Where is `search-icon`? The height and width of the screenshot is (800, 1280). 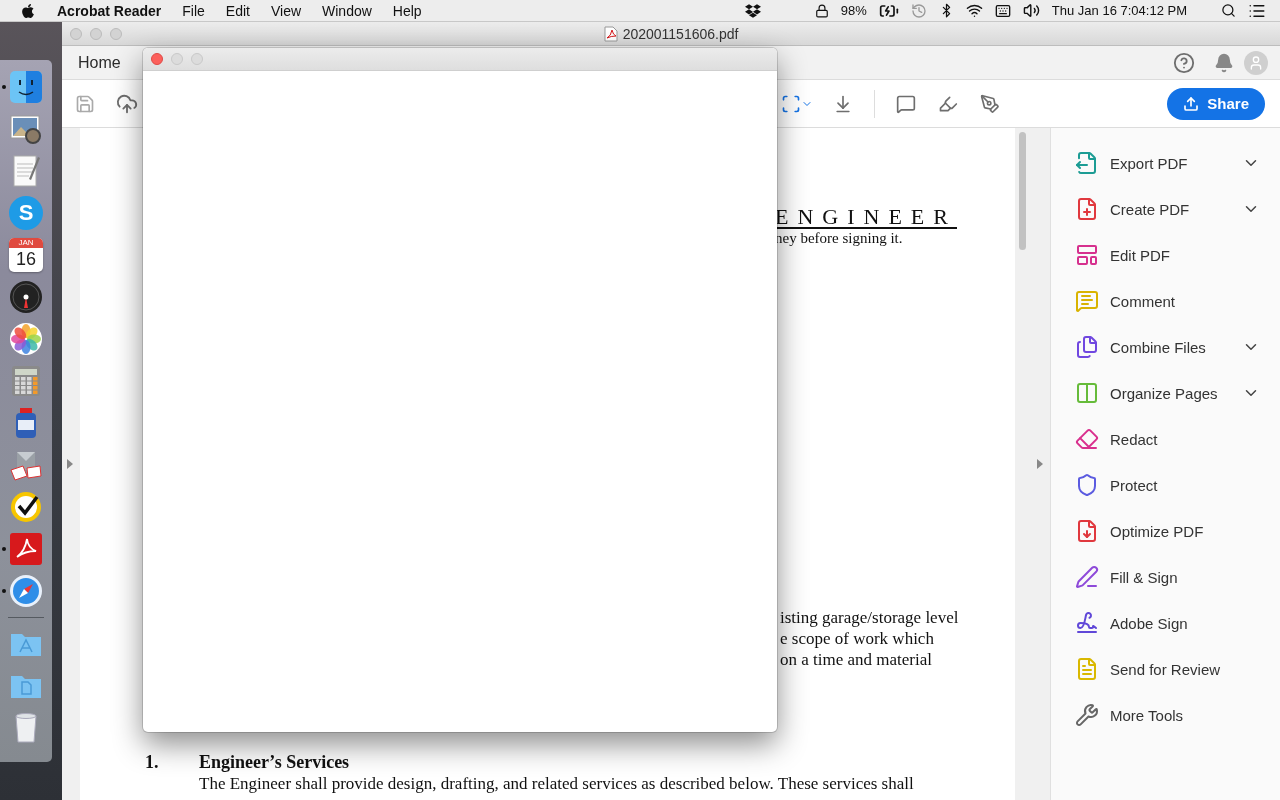
search-icon is located at coordinates (1228, 10).